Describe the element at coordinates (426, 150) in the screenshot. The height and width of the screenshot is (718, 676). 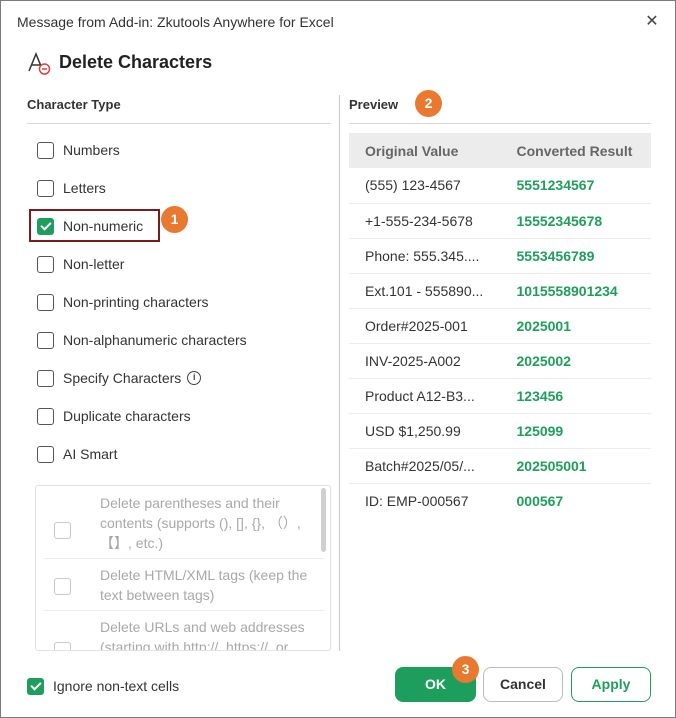
I see `column-header-original: Original Value` at that location.